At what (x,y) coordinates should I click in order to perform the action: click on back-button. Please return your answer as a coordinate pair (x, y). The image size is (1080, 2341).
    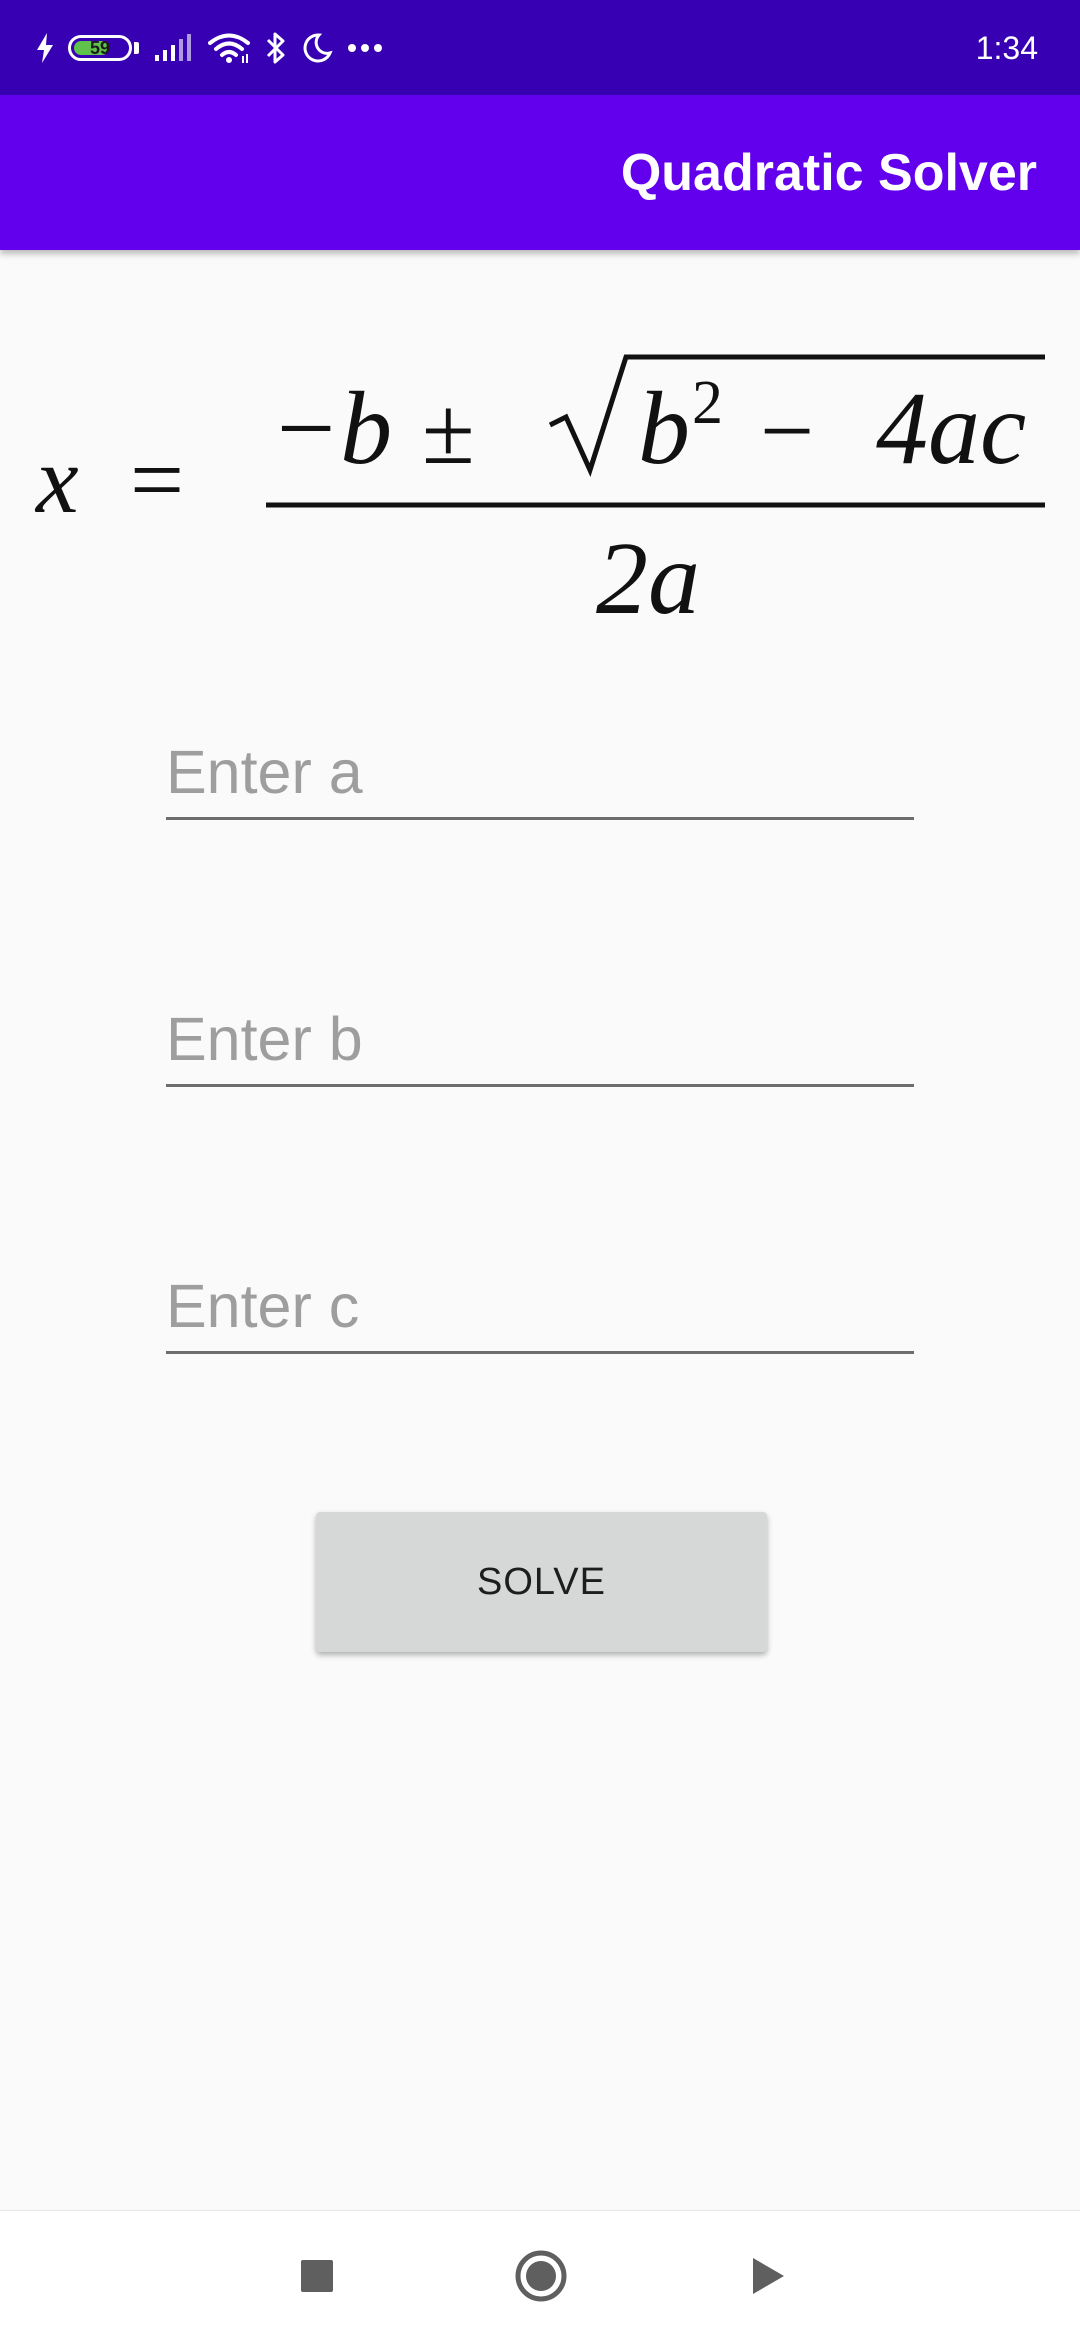
    Looking at the image, I should click on (768, 2276).